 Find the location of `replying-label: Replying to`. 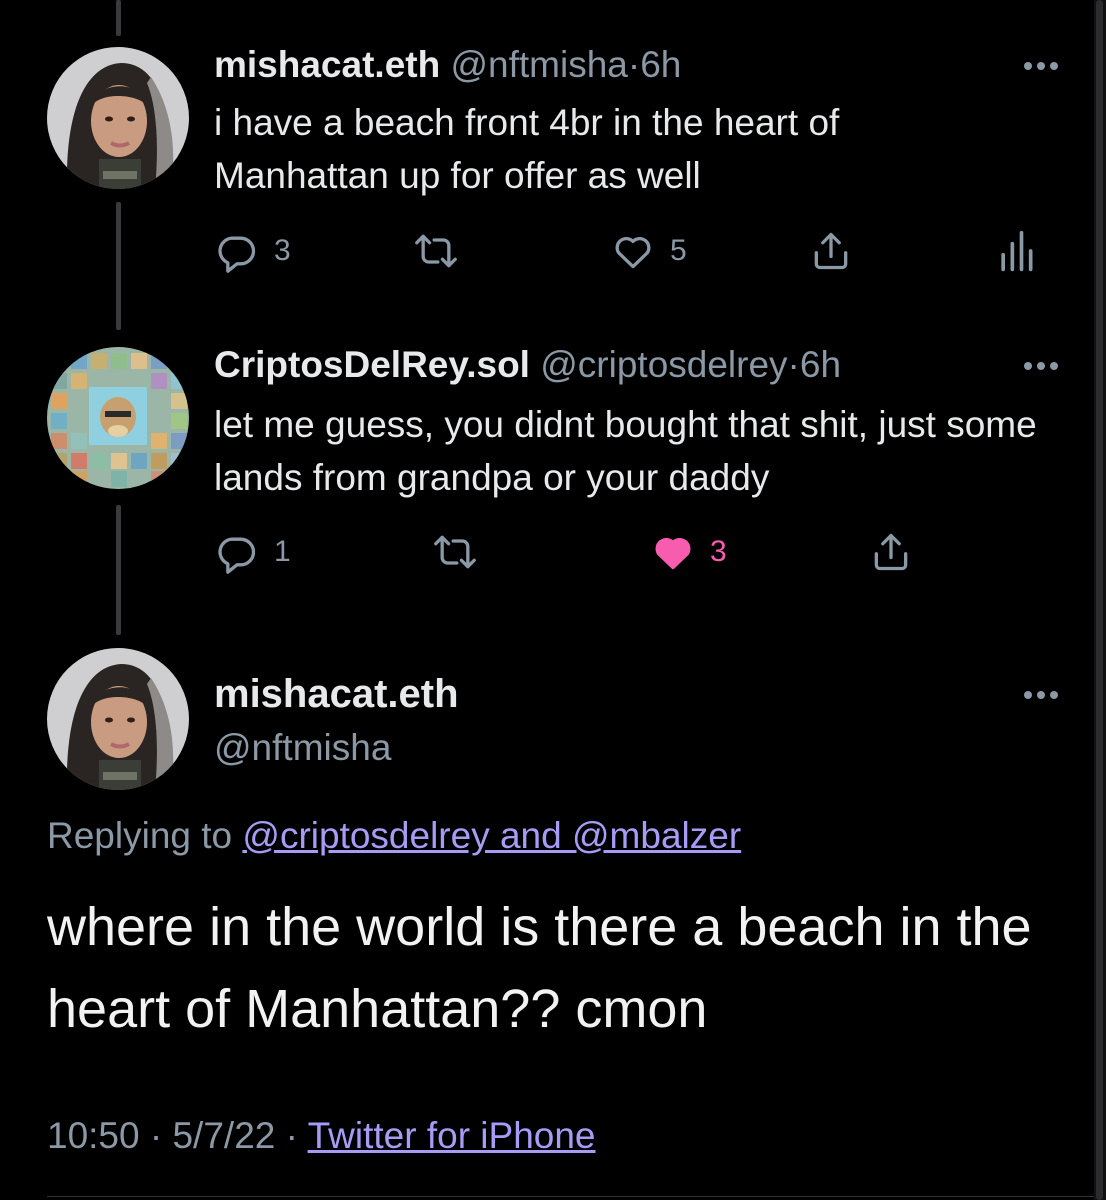

replying-label: Replying to is located at coordinates (140, 835).